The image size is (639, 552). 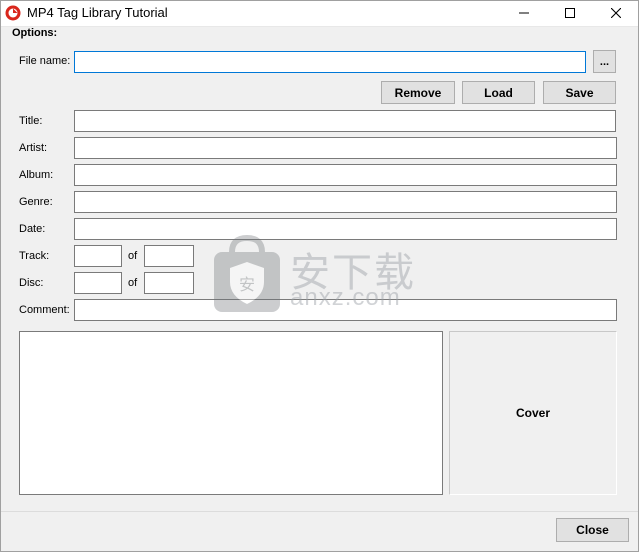 What do you see at coordinates (31, 121) in the screenshot?
I see `title-label: Title:` at bounding box center [31, 121].